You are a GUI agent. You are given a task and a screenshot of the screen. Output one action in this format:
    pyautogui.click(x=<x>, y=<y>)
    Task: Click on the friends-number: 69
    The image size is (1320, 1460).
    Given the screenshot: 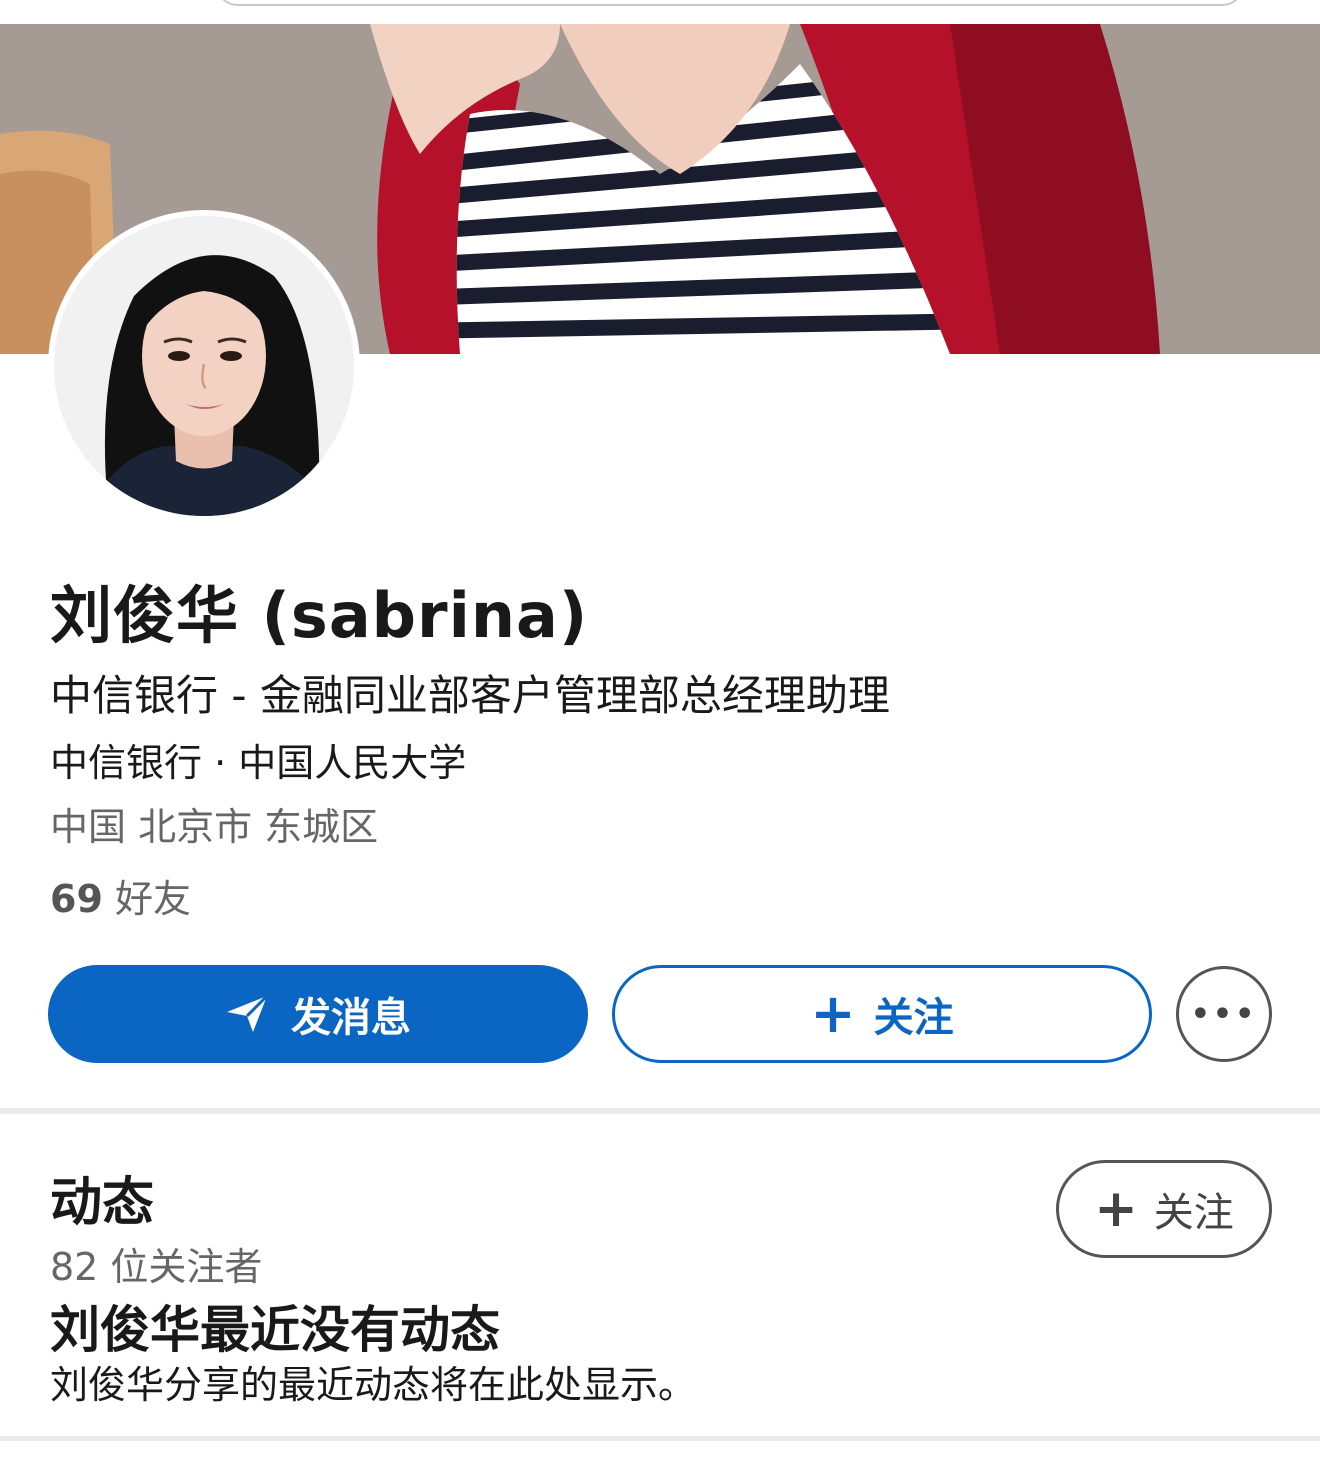 What is the action you would take?
    pyautogui.click(x=76, y=899)
    